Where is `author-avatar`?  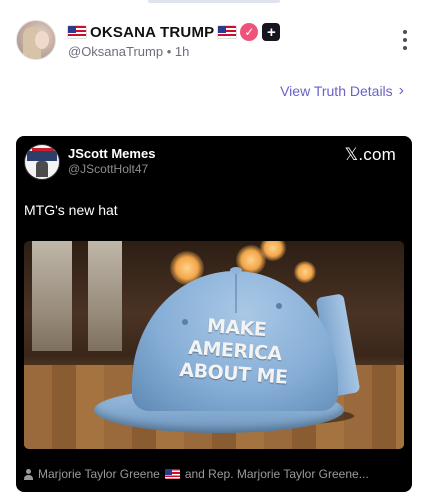 author-avatar is located at coordinates (36, 40).